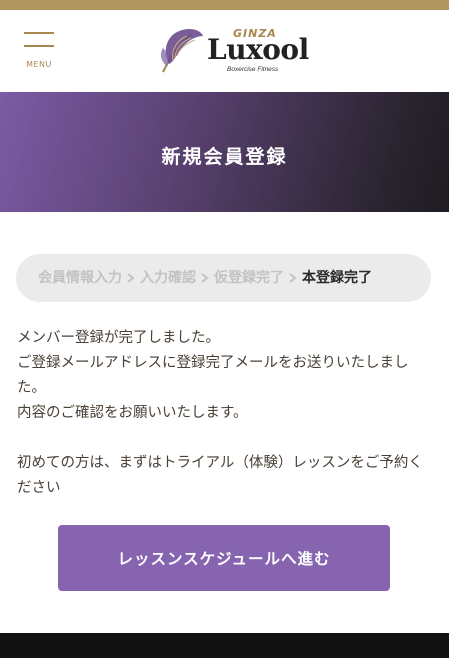  Describe the element at coordinates (213, 375) in the screenshot. I see `message-line: ご登録メールアドレスに登録完了メールをお送りいたしました。` at that location.